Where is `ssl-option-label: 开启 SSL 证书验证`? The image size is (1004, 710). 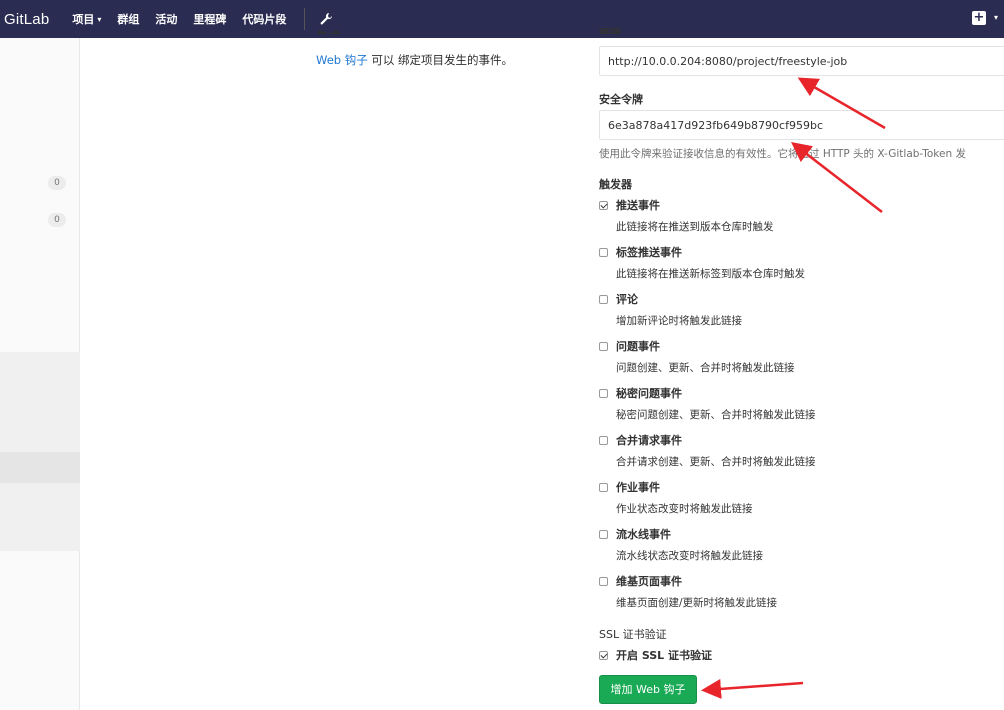
ssl-option-label: 开启 SSL 证书验证 is located at coordinates (664, 655).